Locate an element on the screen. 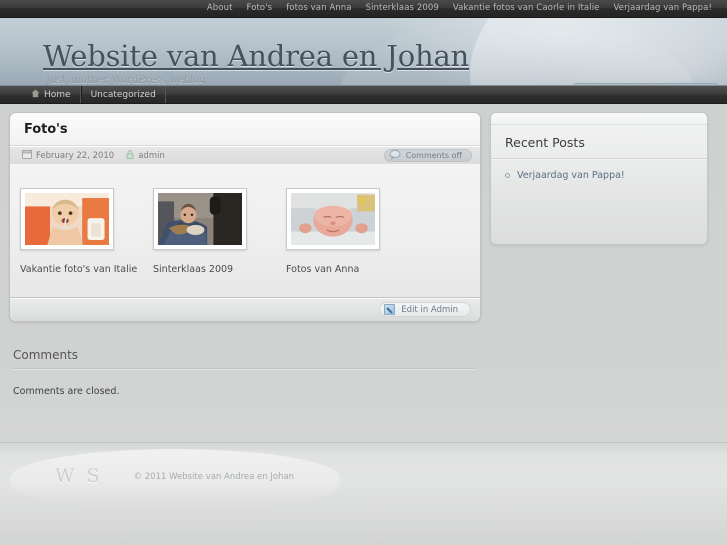 The width and height of the screenshot is (727, 545). comments-closed-text: Comments are closed. is located at coordinates (66, 391).